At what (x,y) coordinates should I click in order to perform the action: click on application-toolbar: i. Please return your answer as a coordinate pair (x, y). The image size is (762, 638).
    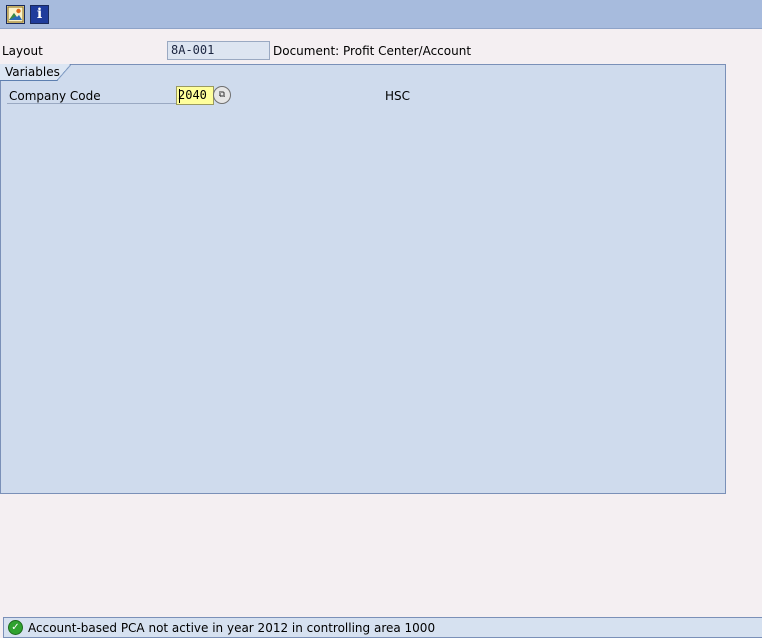
    Looking at the image, I should click on (381, 14).